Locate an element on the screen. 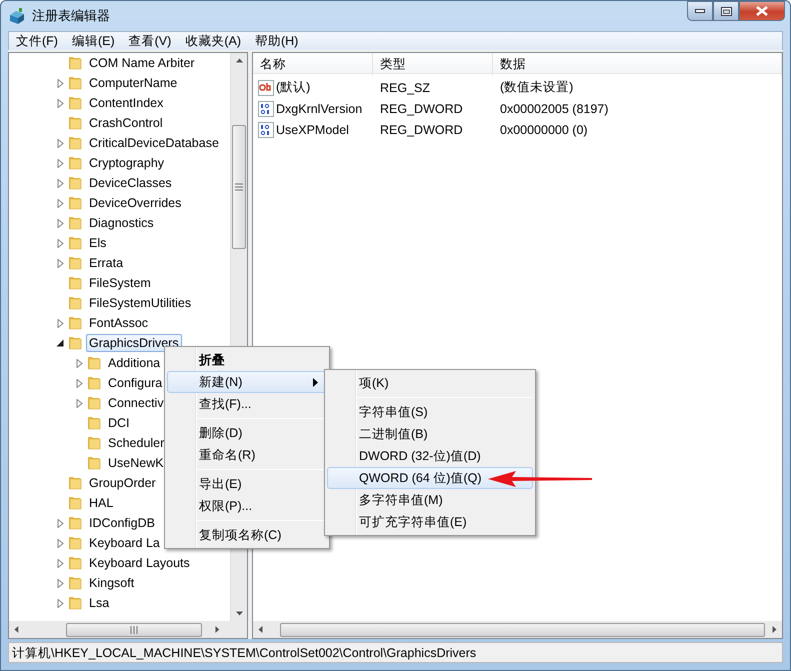 The width and height of the screenshot is (791, 671). menu-item: QWORD (64 位)值(Q) is located at coordinates (430, 478).